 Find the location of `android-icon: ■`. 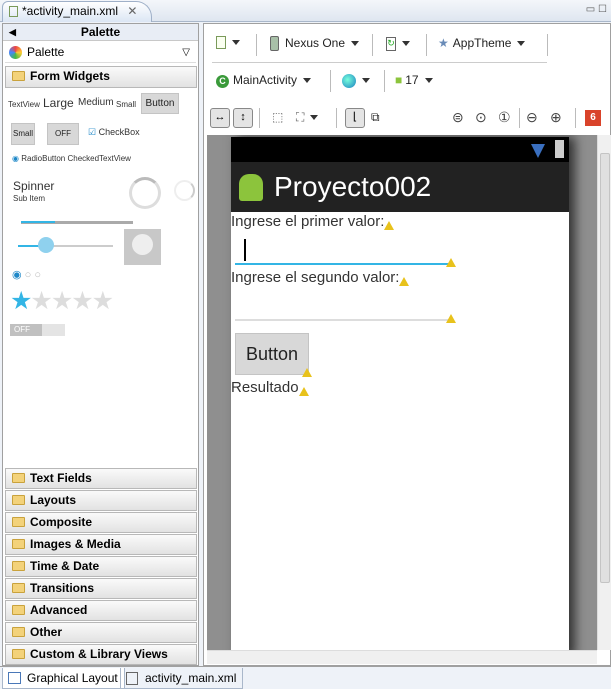

android-icon: ■ is located at coordinates (399, 80).